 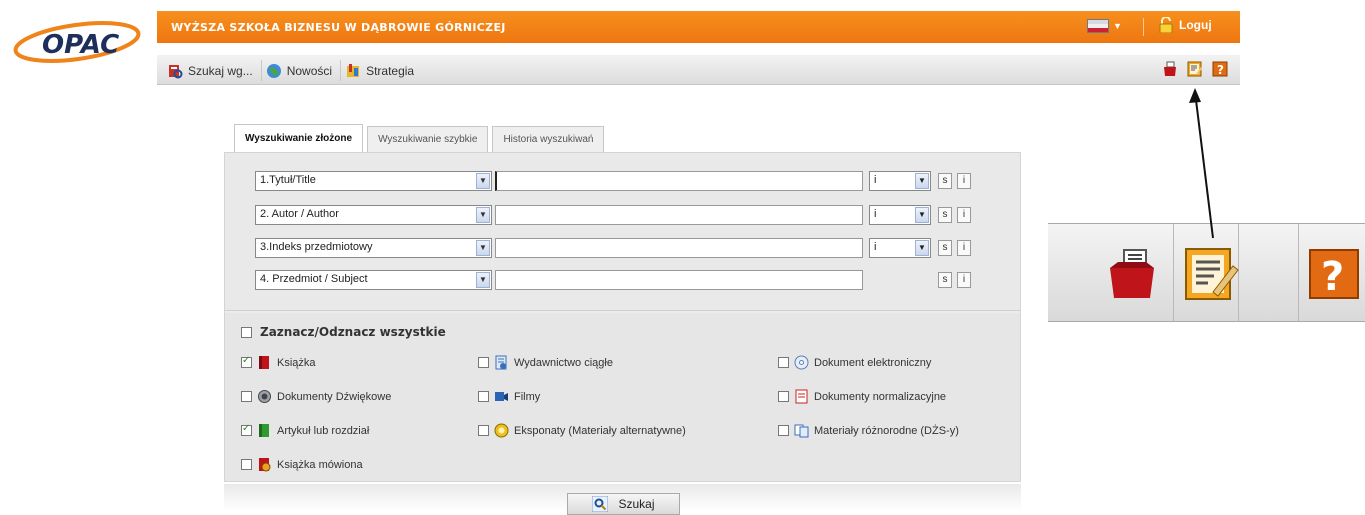 I want to click on nav-label: Nowości, so click(x=309, y=70).